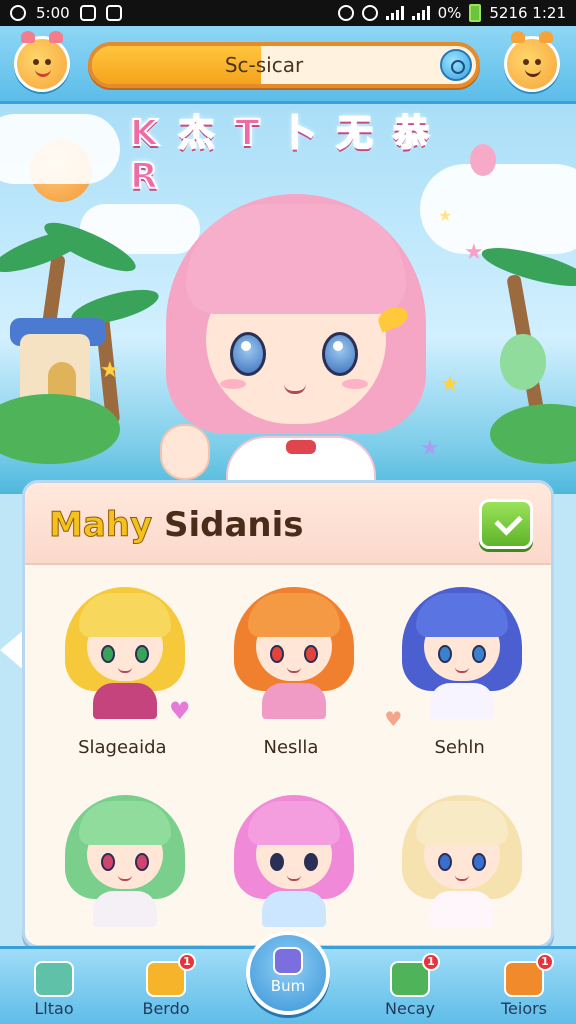 This screenshot has width=576, height=1024. What do you see at coordinates (459, 747) in the screenshot?
I see `character-name: Sehln` at bounding box center [459, 747].